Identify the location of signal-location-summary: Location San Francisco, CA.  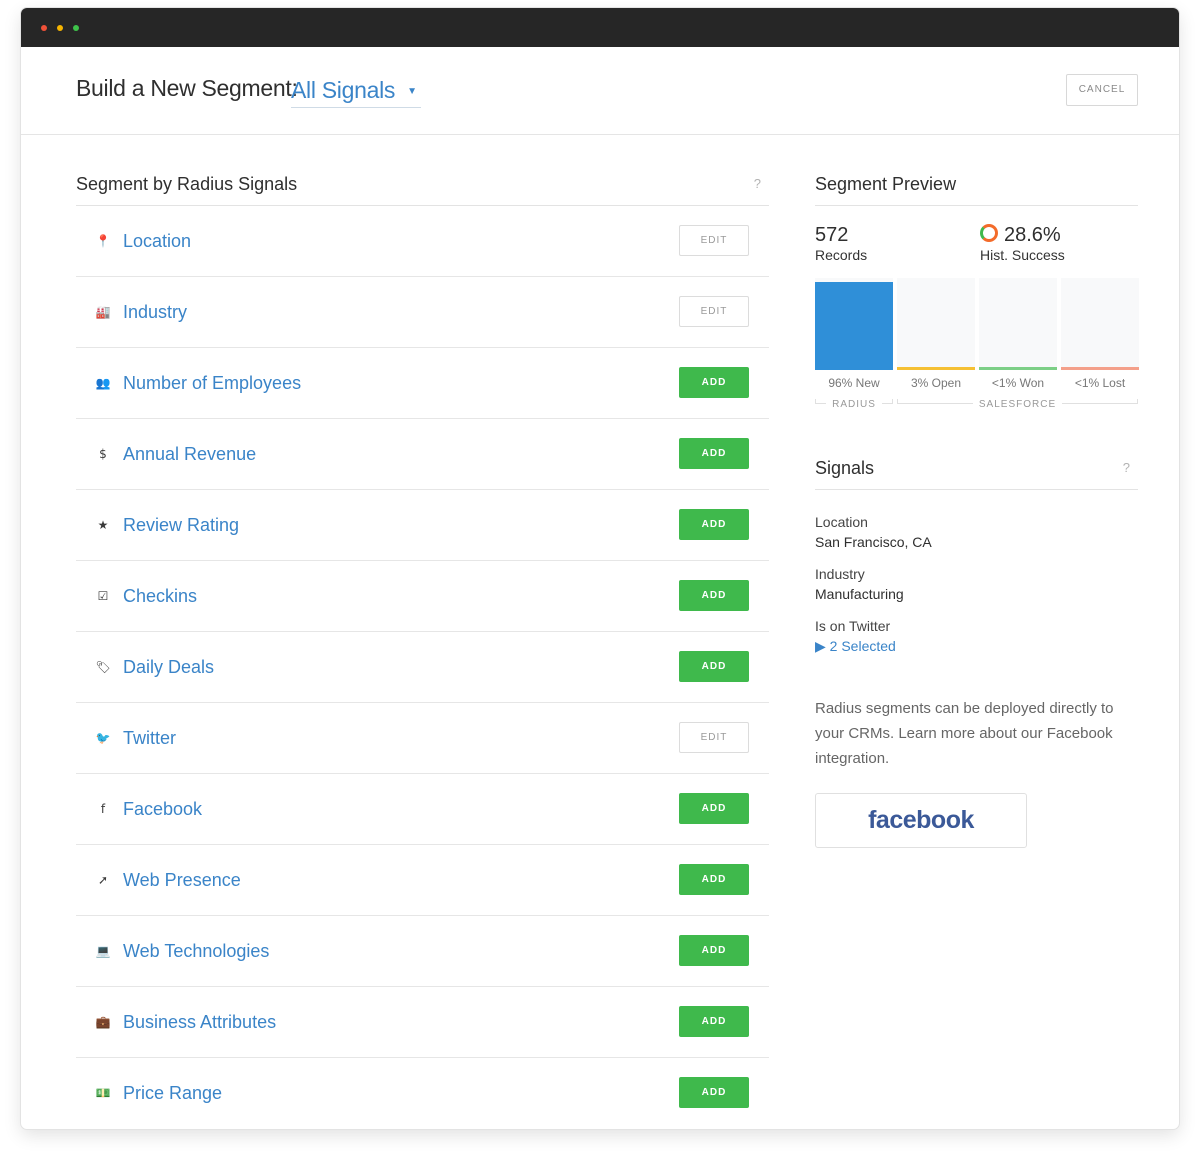
(976, 532).